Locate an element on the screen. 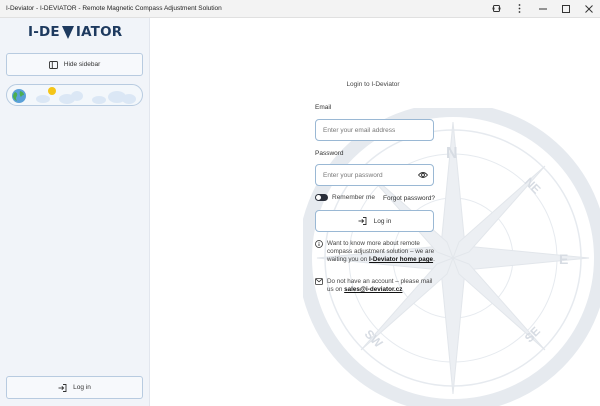 This screenshot has width=600, height=406. globe-icon is located at coordinates (19, 96).